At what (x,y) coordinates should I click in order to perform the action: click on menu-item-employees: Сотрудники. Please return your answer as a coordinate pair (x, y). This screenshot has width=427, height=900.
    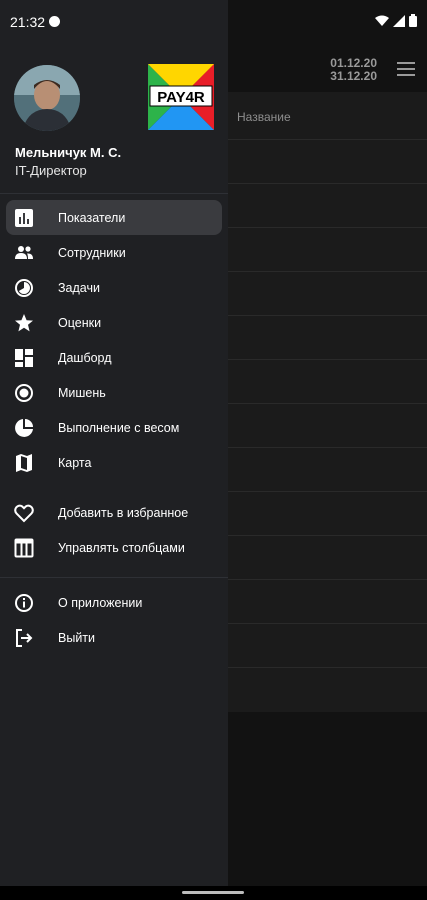
    Looking at the image, I should click on (114, 252).